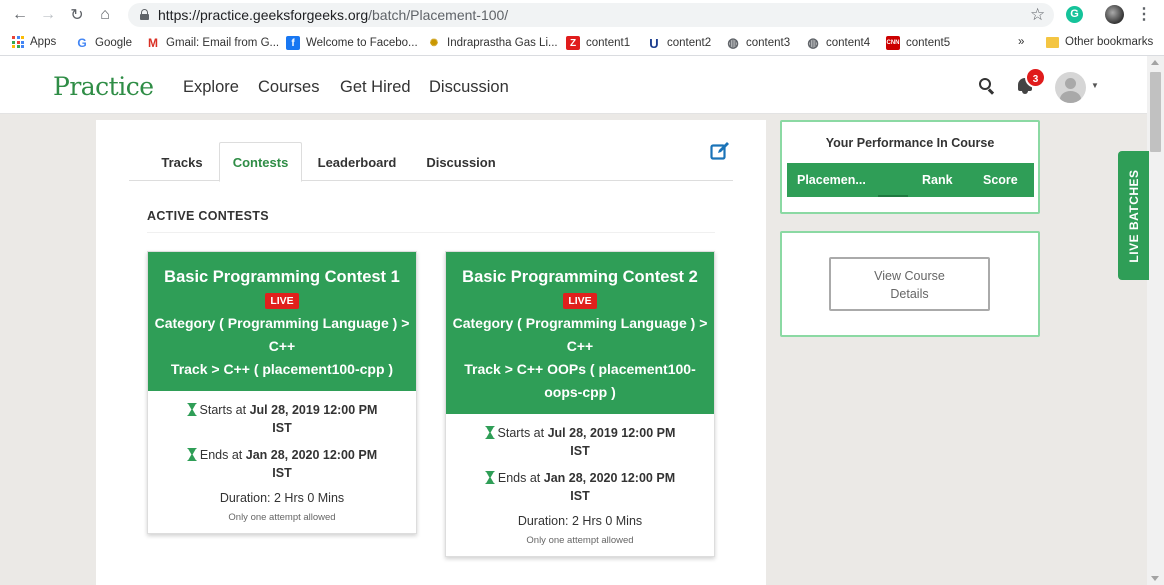 This screenshot has height=585, width=1164. I want to click on user-avatar, so click(1070, 87).